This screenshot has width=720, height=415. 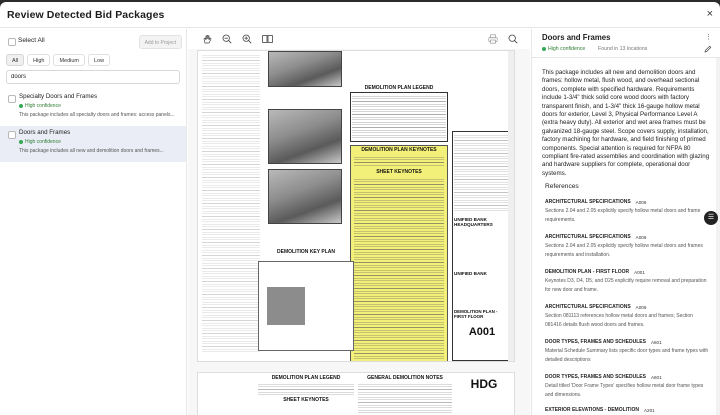 I want to click on found-count: Found in 13 locations, so click(x=623, y=49).